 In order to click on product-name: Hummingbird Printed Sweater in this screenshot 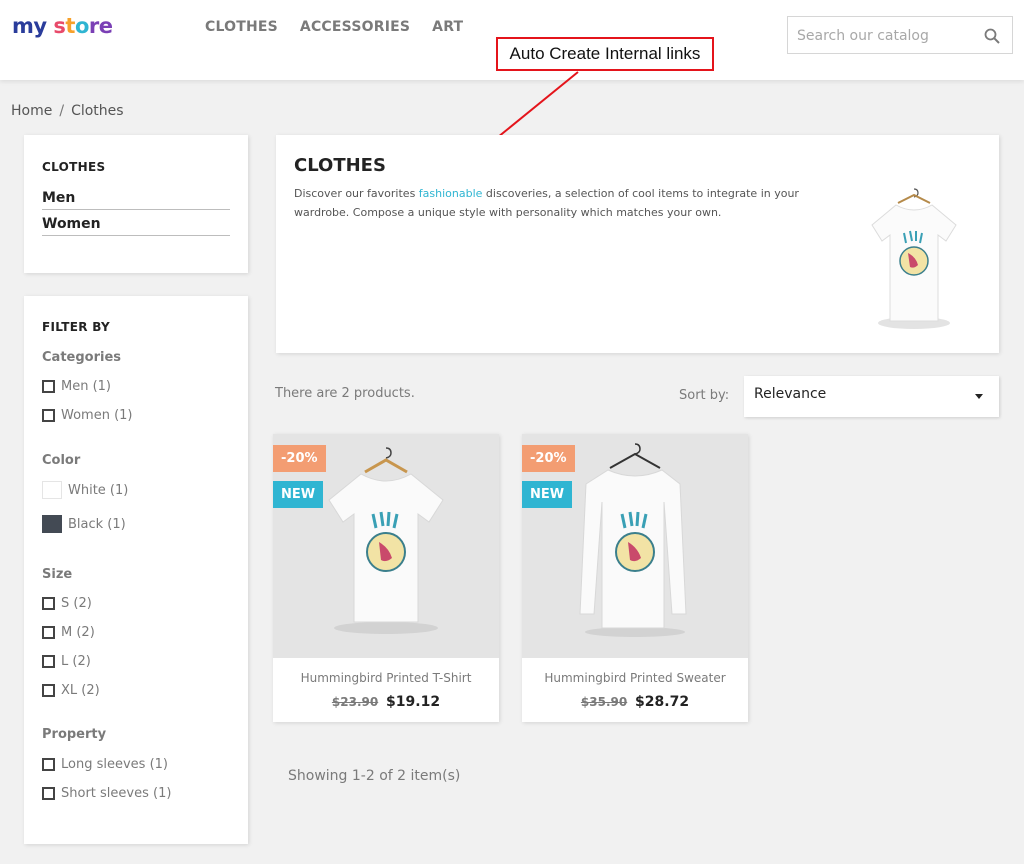, I will do `click(635, 678)`.